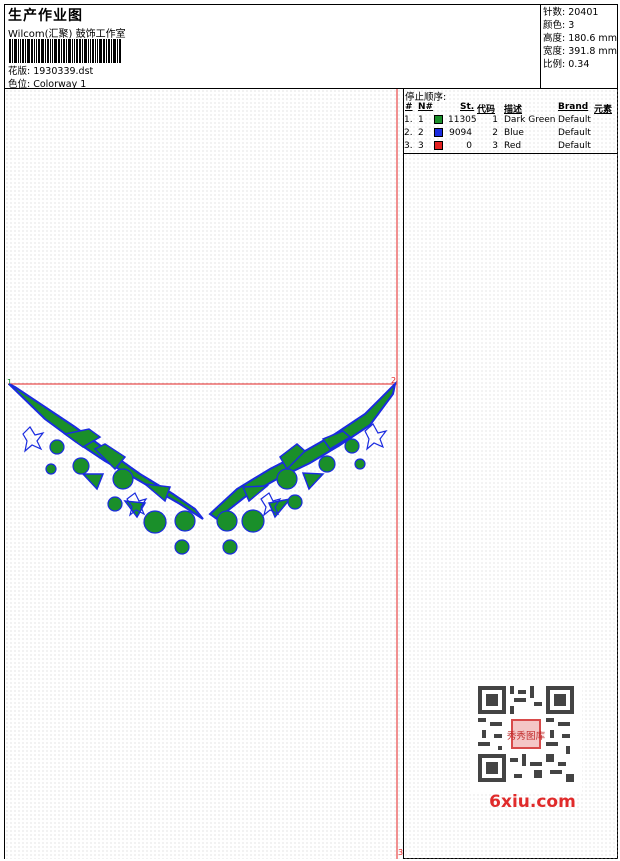  What do you see at coordinates (45, 16) in the screenshot?
I see `page-title: 生产作业图` at bounding box center [45, 16].